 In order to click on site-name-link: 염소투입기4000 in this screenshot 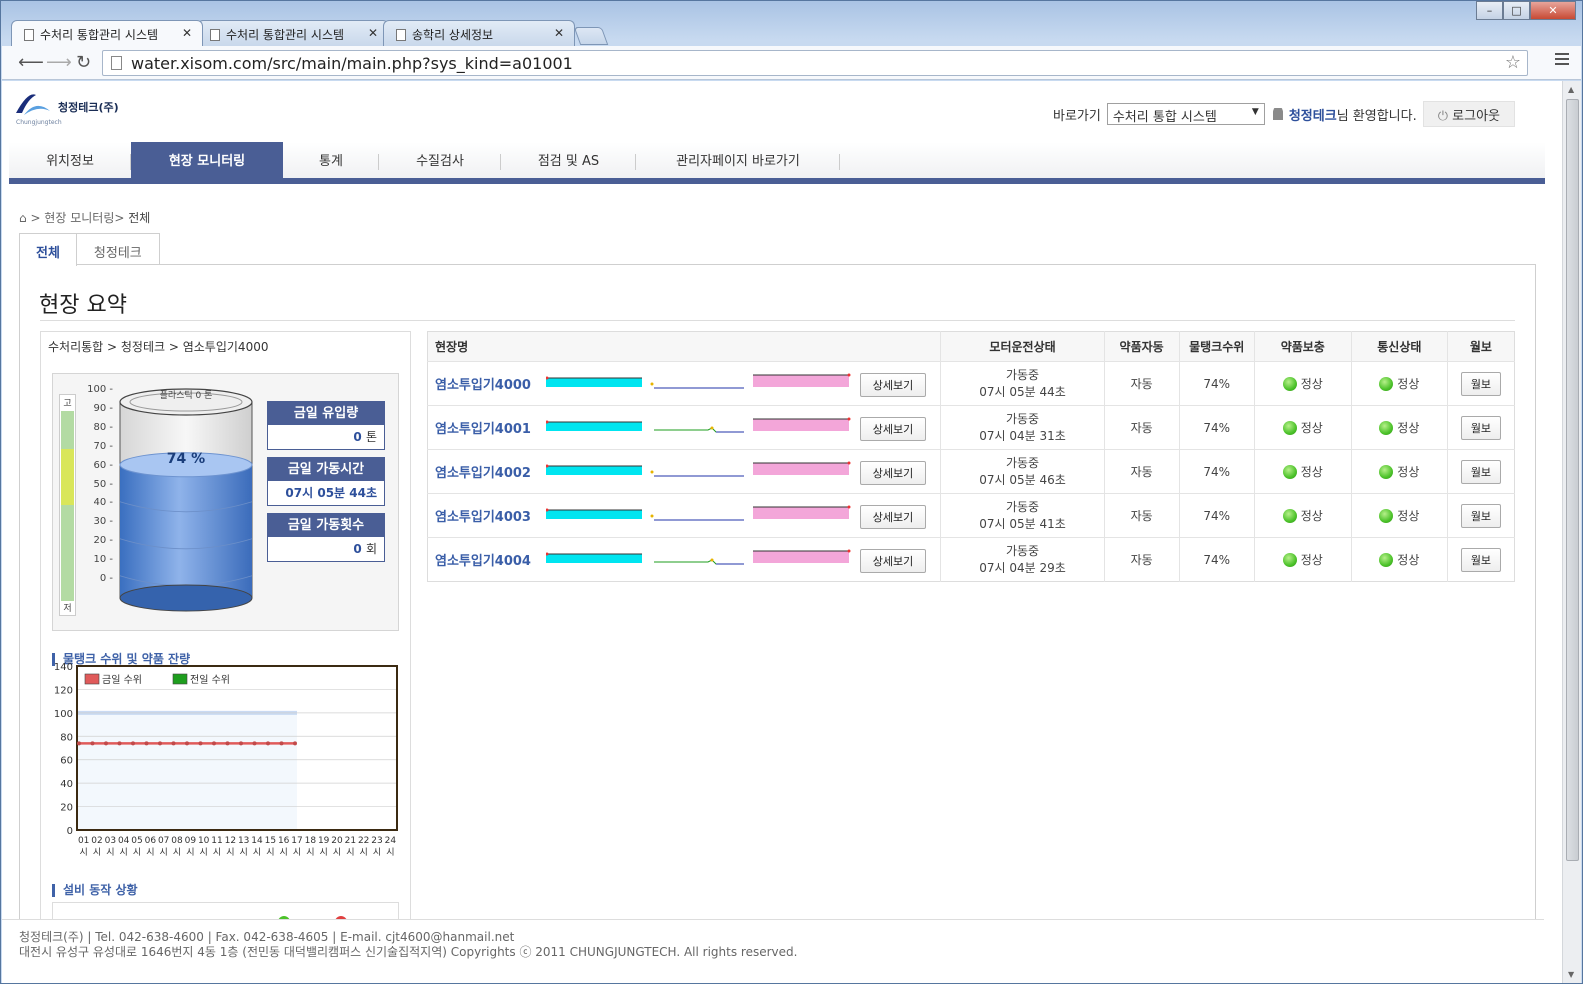, I will do `click(483, 385)`.